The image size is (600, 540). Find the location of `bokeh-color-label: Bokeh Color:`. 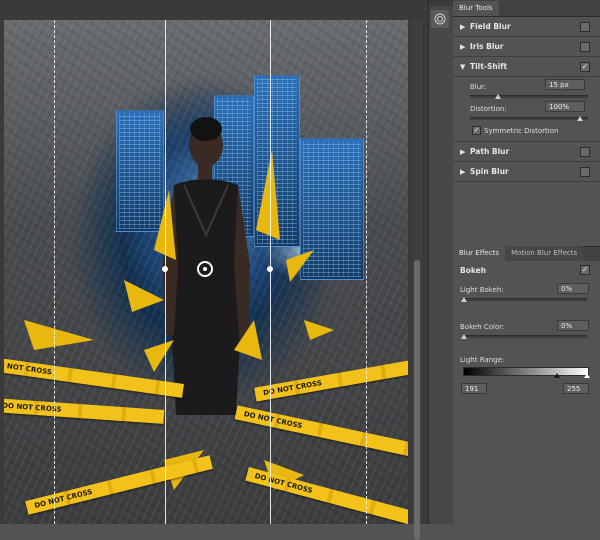

bokeh-color-label: Bokeh Color: is located at coordinates (482, 327).